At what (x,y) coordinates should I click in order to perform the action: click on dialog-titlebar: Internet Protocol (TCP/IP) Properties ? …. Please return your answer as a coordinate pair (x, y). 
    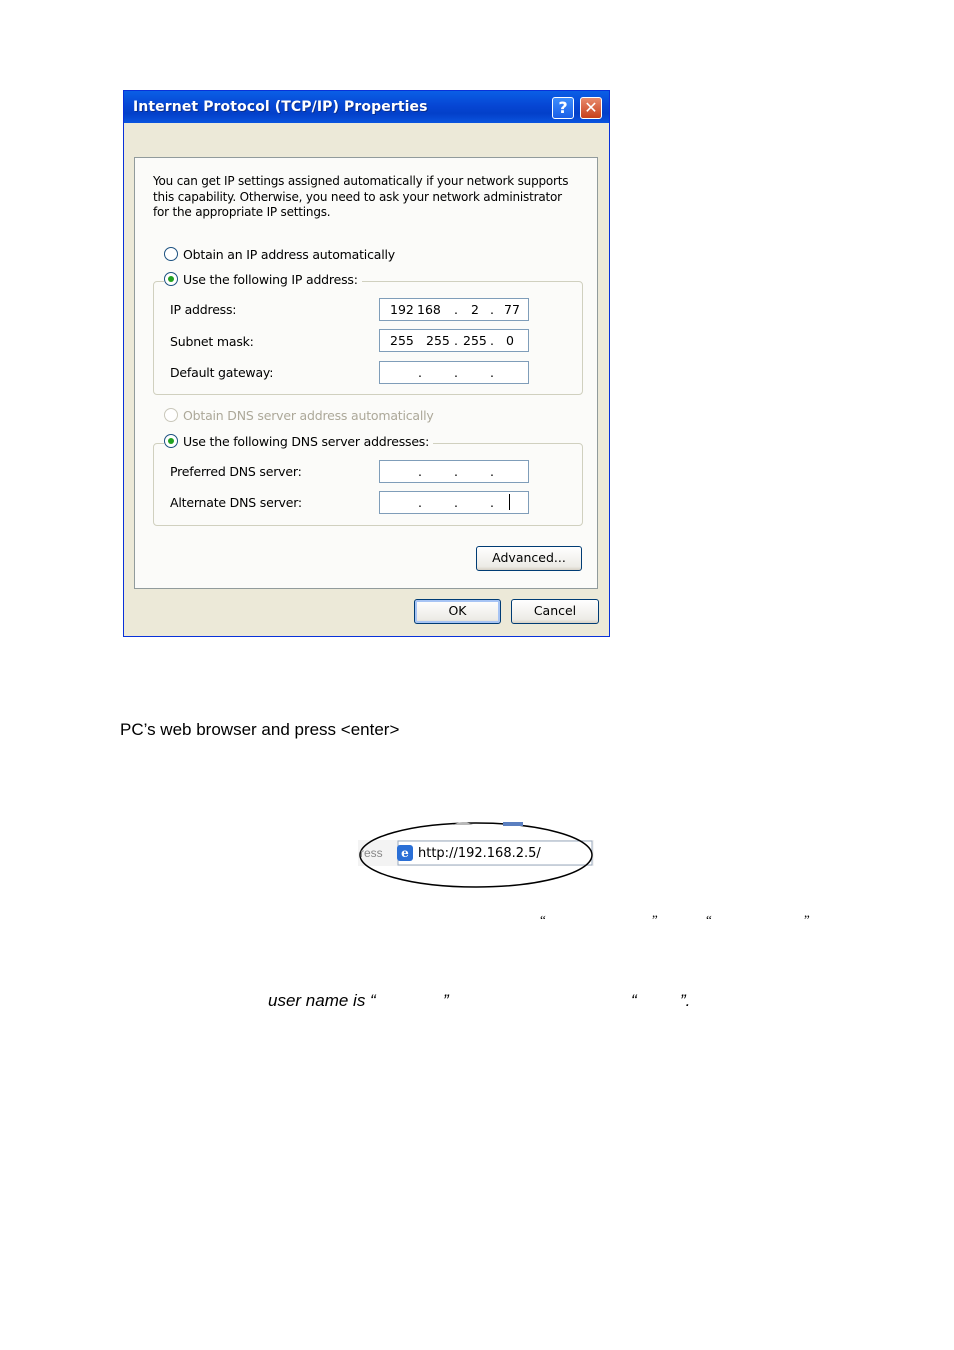
    Looking at the image, I should click on (366, 107).